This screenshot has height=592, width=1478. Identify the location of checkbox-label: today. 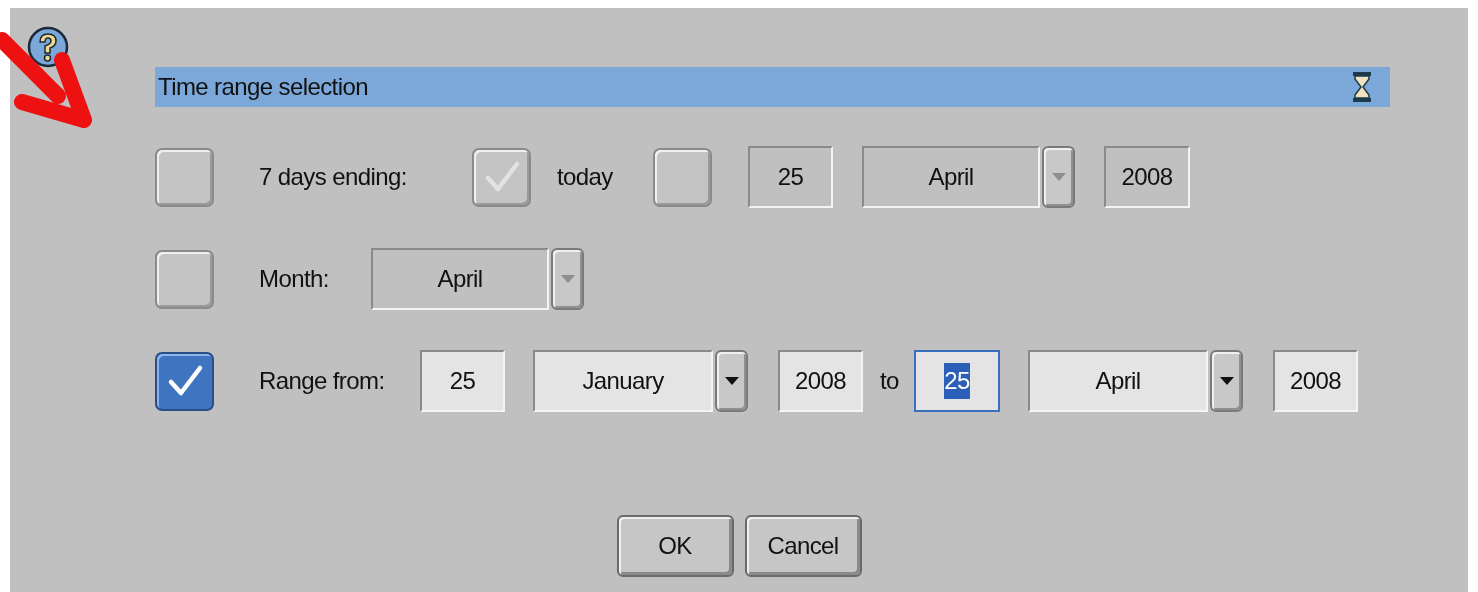
(585, 177).